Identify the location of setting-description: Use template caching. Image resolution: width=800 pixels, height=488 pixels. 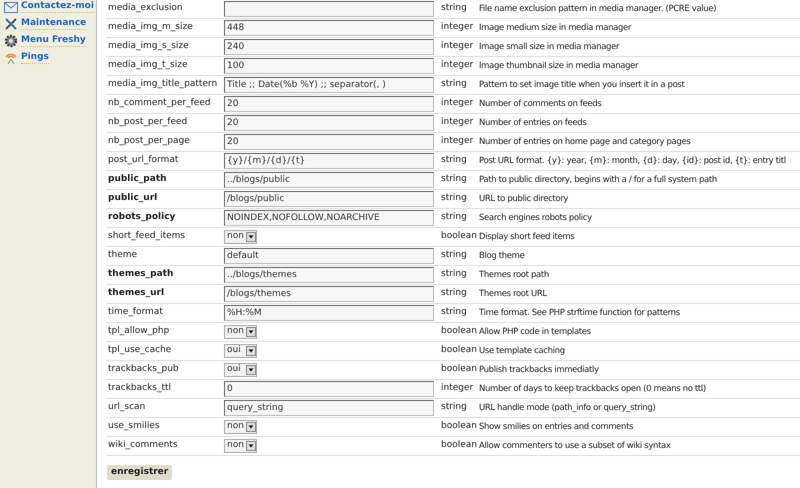
(522, 351).